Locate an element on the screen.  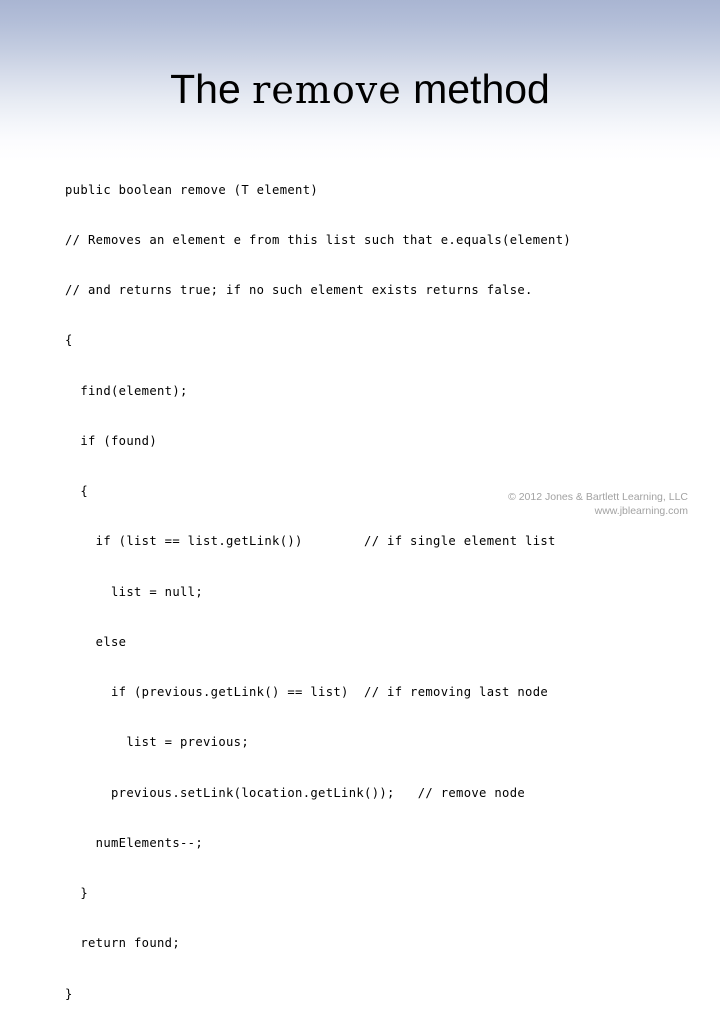
footer-website: www.jblearning.com is located at coordinates (641, 511).